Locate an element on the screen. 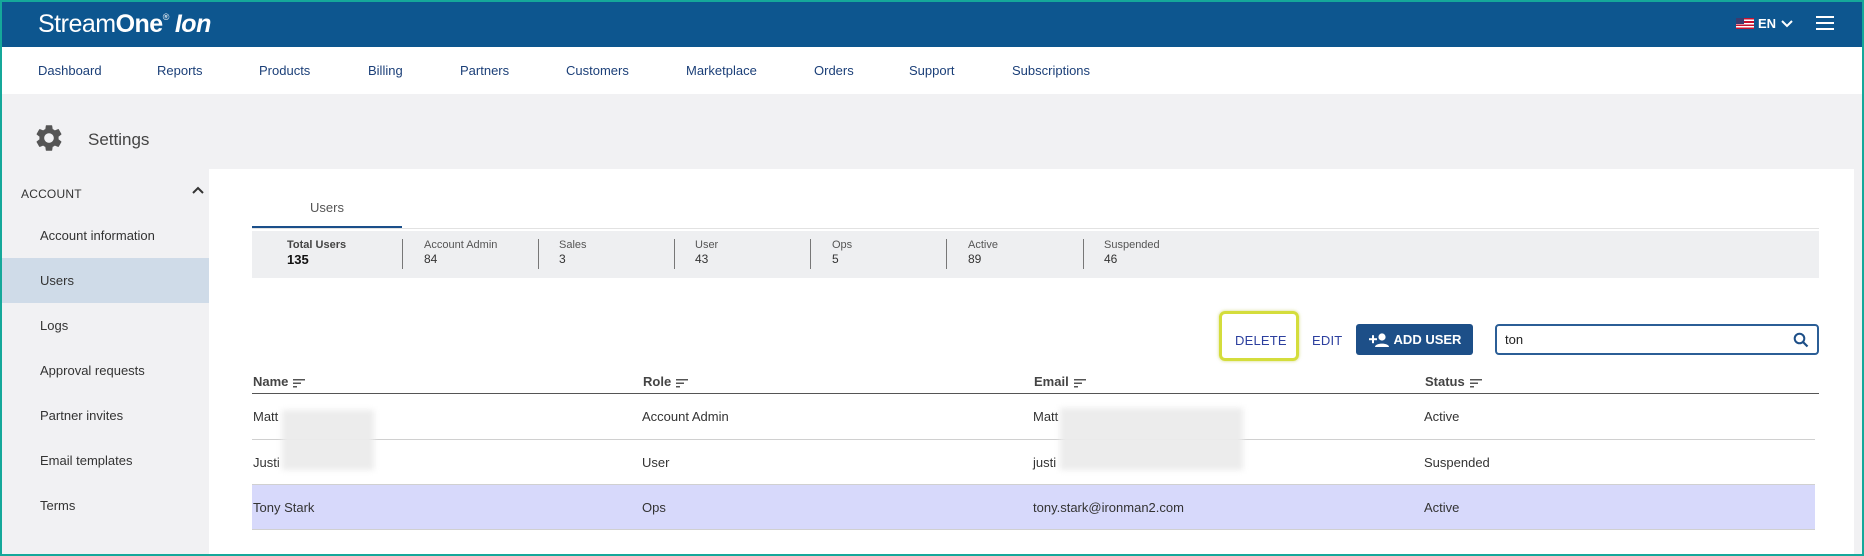 This screenshot has width=1864, height=556. delete-button: DELETE is located at coordinates (1261, 340).